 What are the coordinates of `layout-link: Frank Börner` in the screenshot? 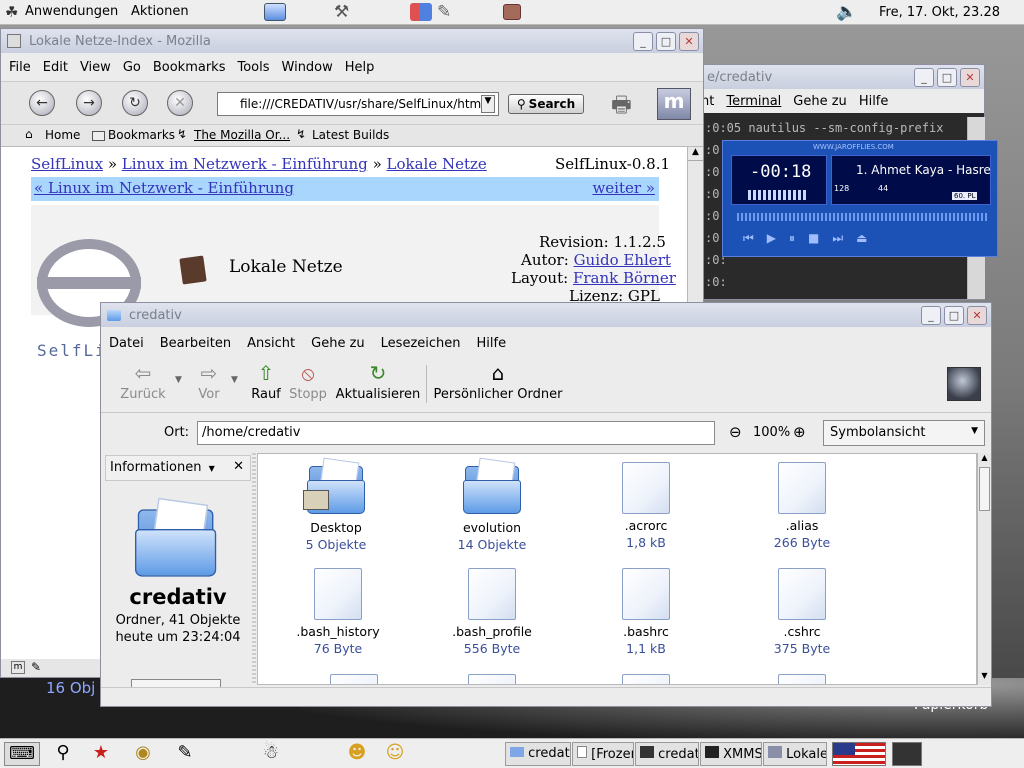 It's located at (624, 278).